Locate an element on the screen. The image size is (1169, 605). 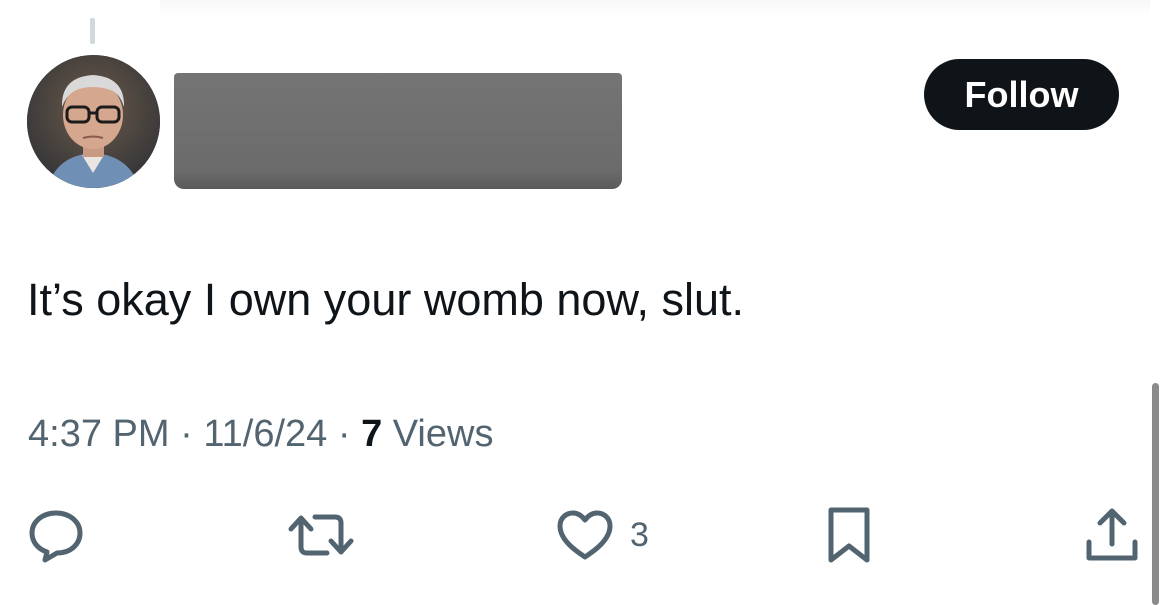
like-count: 3 is located at coordinates (639, 534).